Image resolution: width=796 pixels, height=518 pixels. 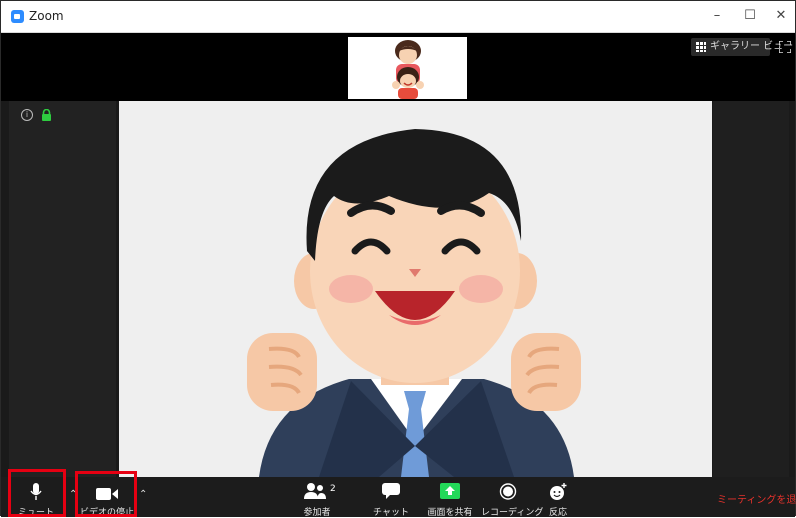 I want to click on video-highlight-box, so click(x=106, y=494).